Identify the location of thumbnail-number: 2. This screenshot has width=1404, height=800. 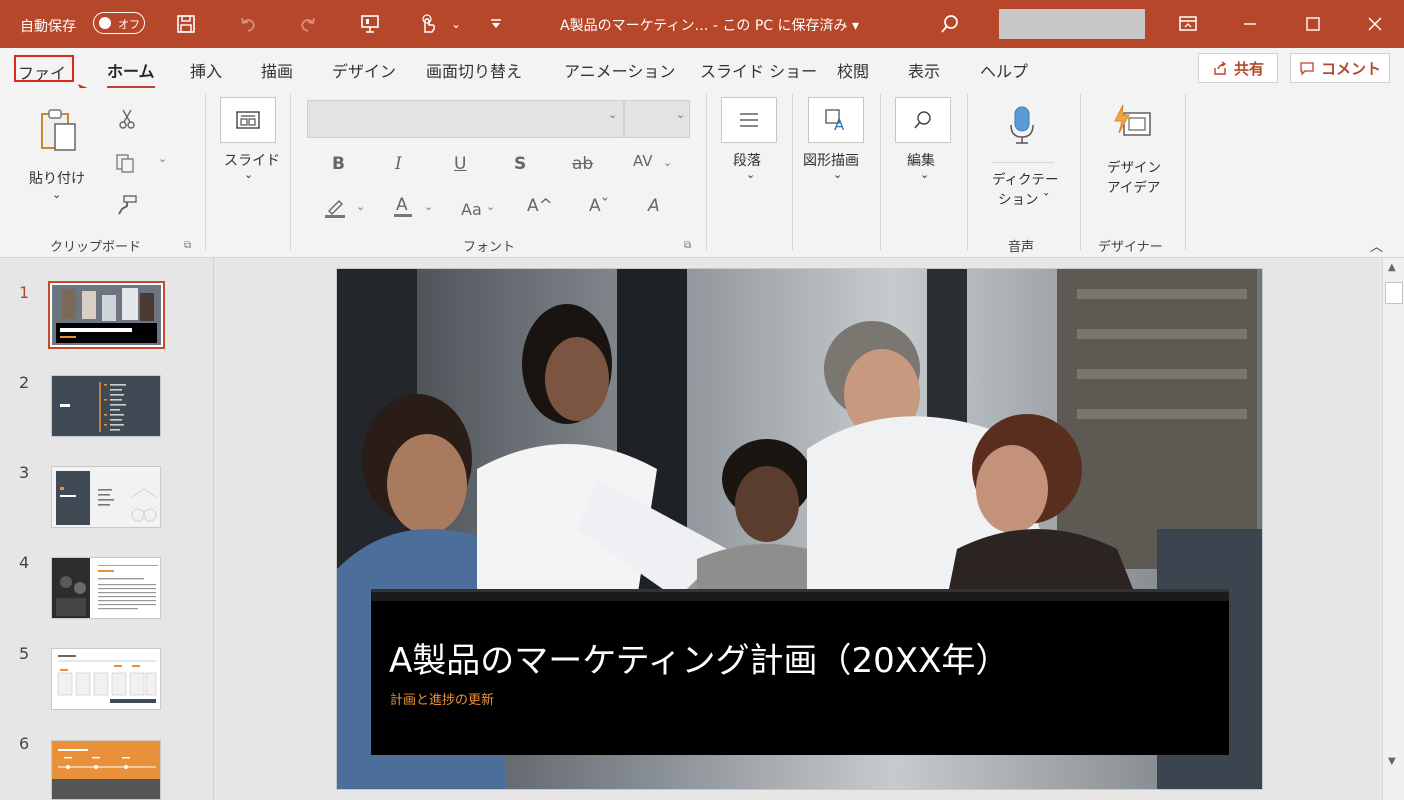
(24, 382).